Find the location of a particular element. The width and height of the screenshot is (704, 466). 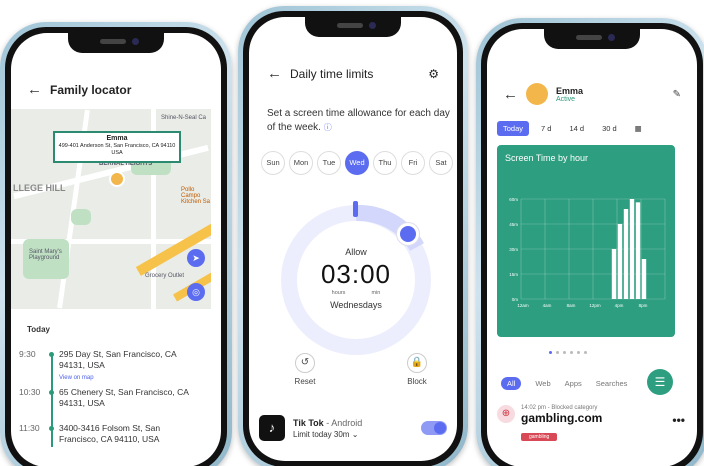

day-sat: Sat is located at coordinates (441, 163).